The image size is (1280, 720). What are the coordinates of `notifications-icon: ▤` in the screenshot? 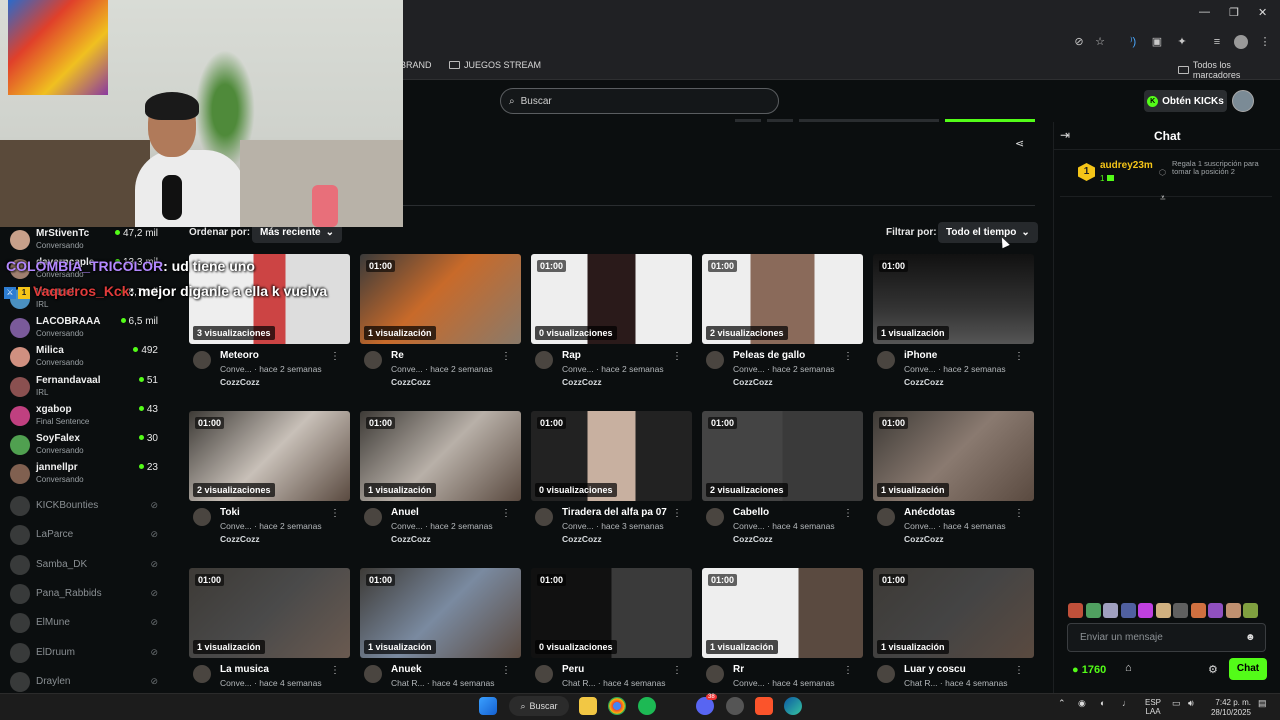 It's located at (1262, 703).